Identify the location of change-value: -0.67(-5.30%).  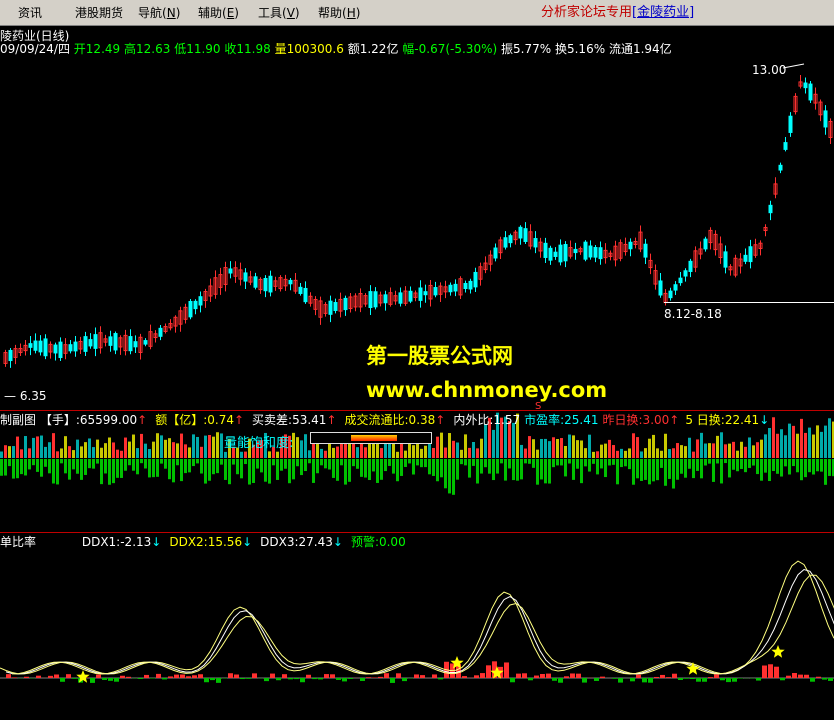
(456, 49).